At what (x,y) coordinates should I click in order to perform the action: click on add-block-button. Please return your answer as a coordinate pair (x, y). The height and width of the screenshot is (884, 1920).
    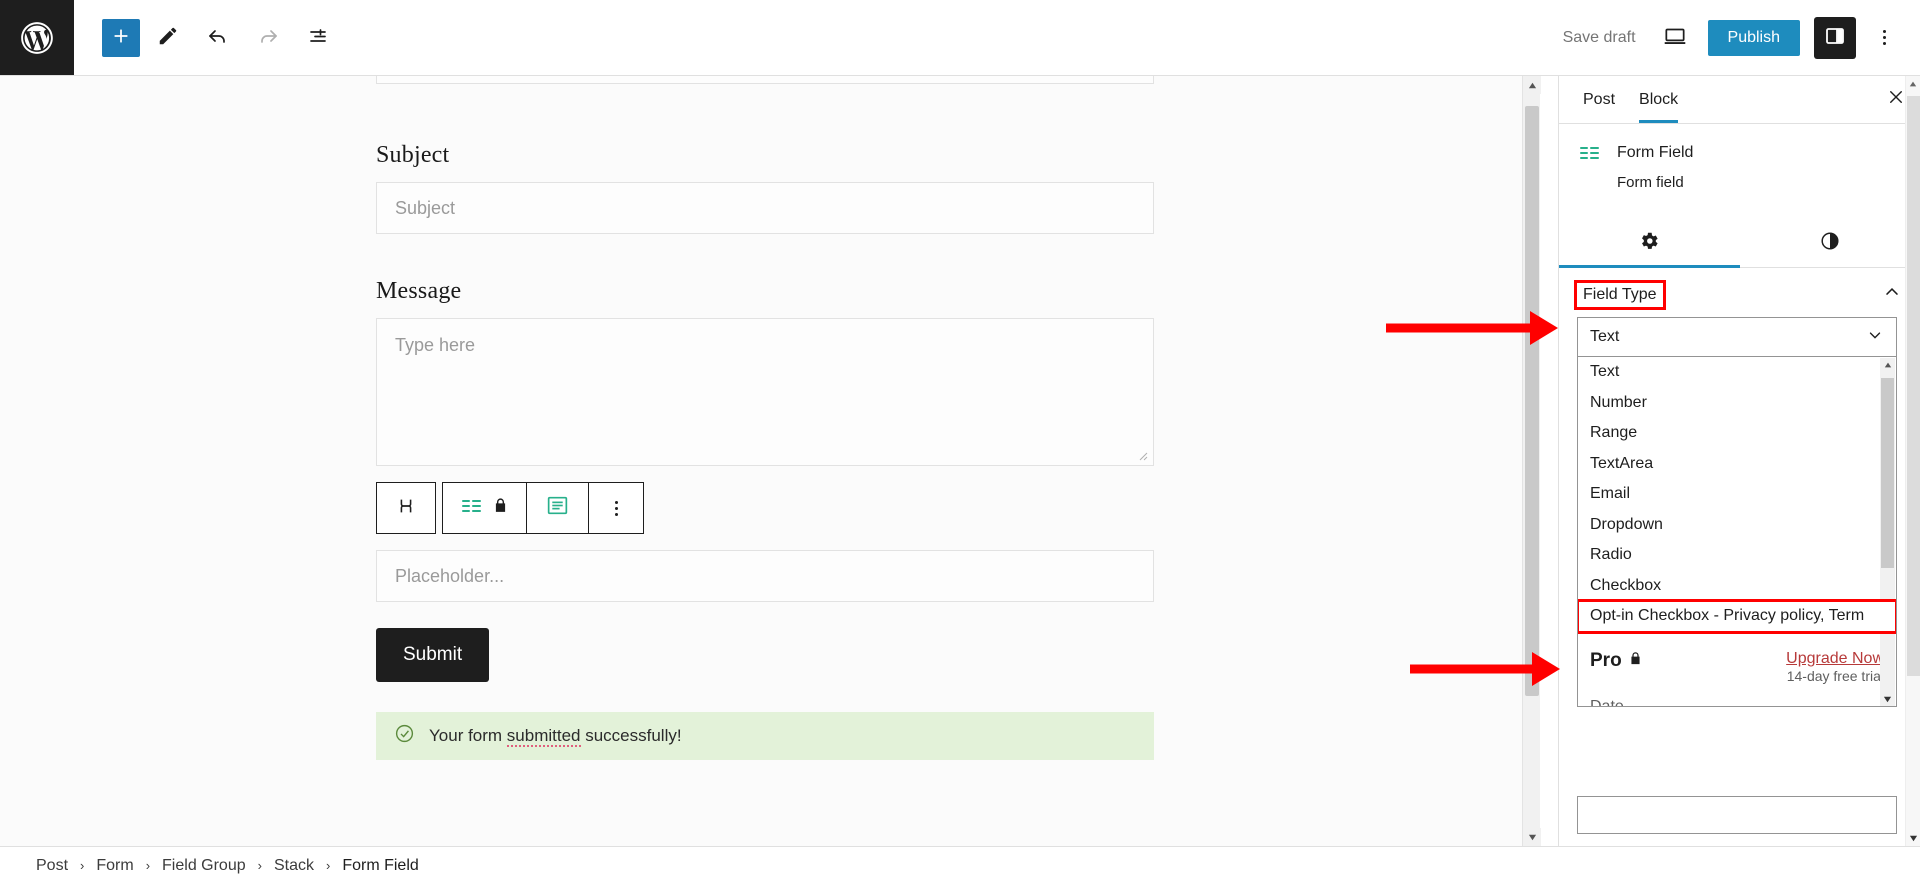
    Looking at the image, I should click on (121, 37).